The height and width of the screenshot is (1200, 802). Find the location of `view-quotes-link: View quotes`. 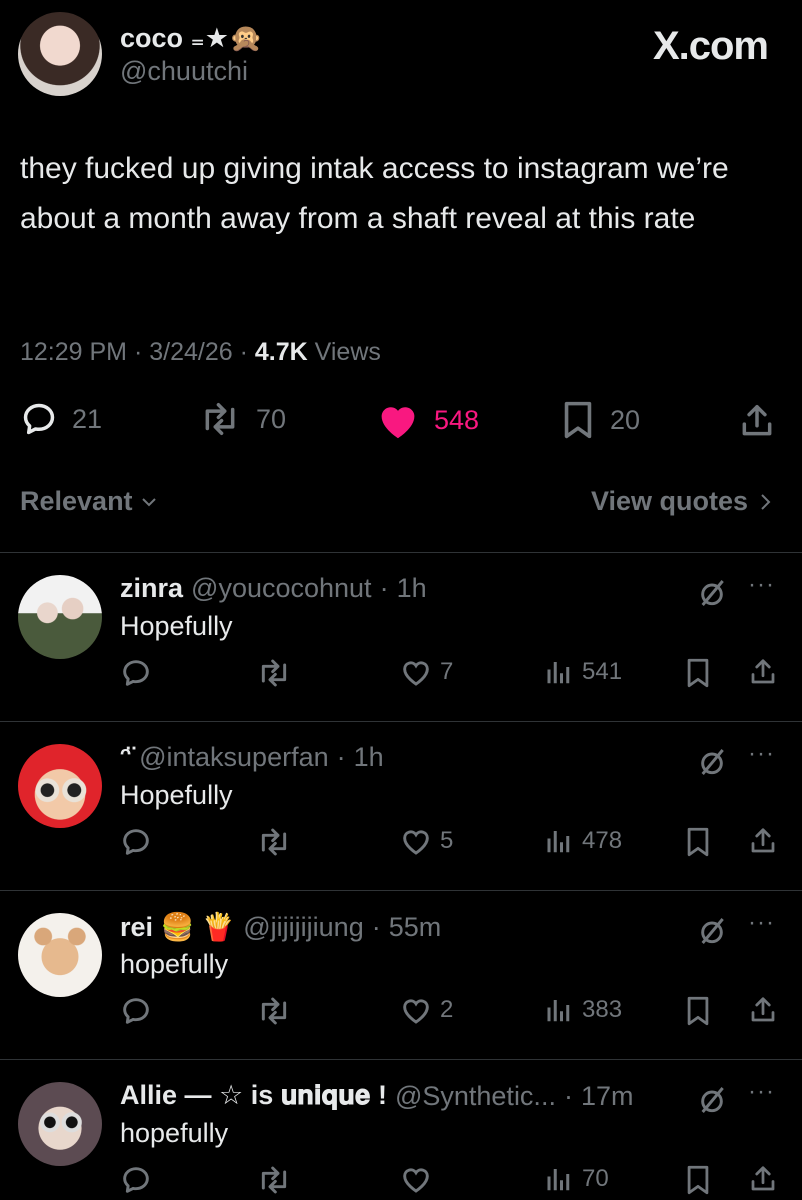

view-quotes-link: View quotes is located at coordinates (682, 501).